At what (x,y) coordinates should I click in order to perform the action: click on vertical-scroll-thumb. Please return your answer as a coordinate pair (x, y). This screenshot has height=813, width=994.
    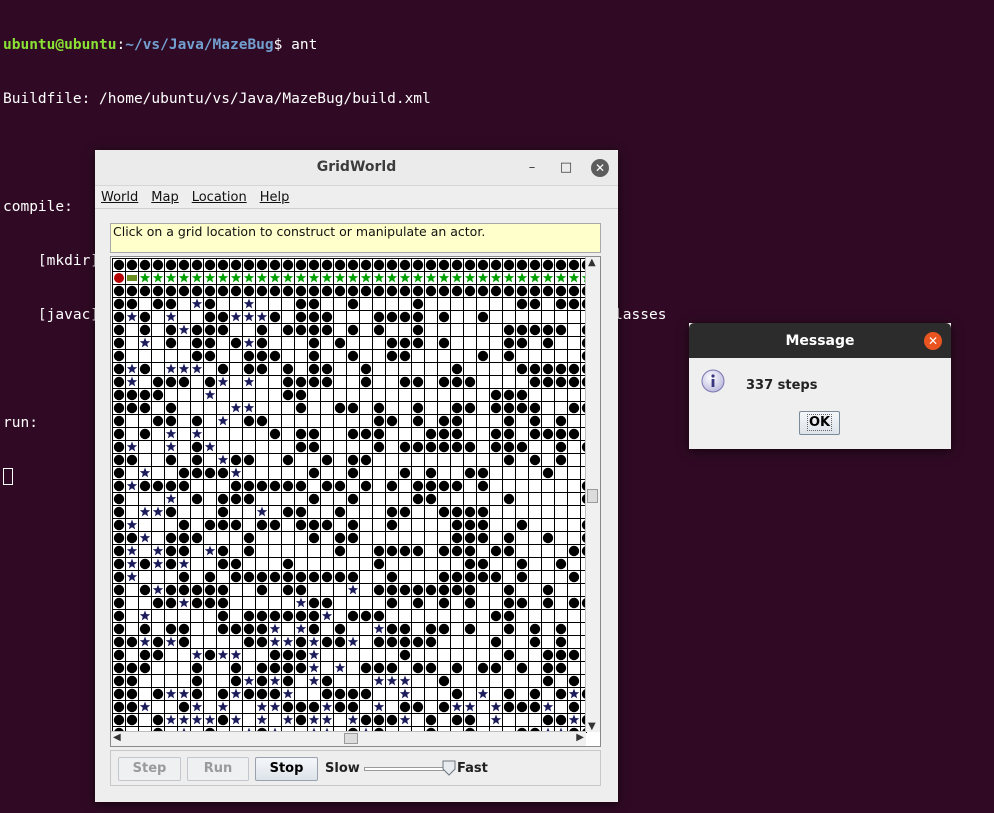
    Looking at the image, I should click on (592, 496).